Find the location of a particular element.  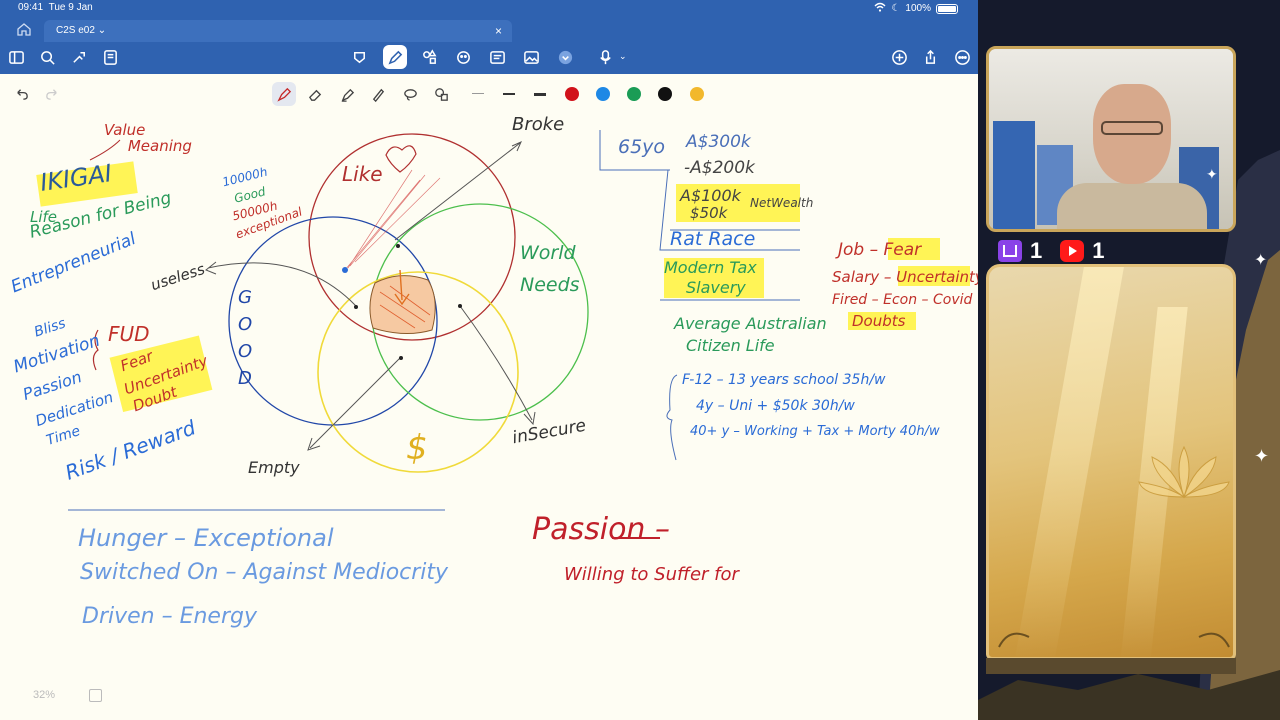

average-australian-label: Average Australian is located at coordinates (750, 323).